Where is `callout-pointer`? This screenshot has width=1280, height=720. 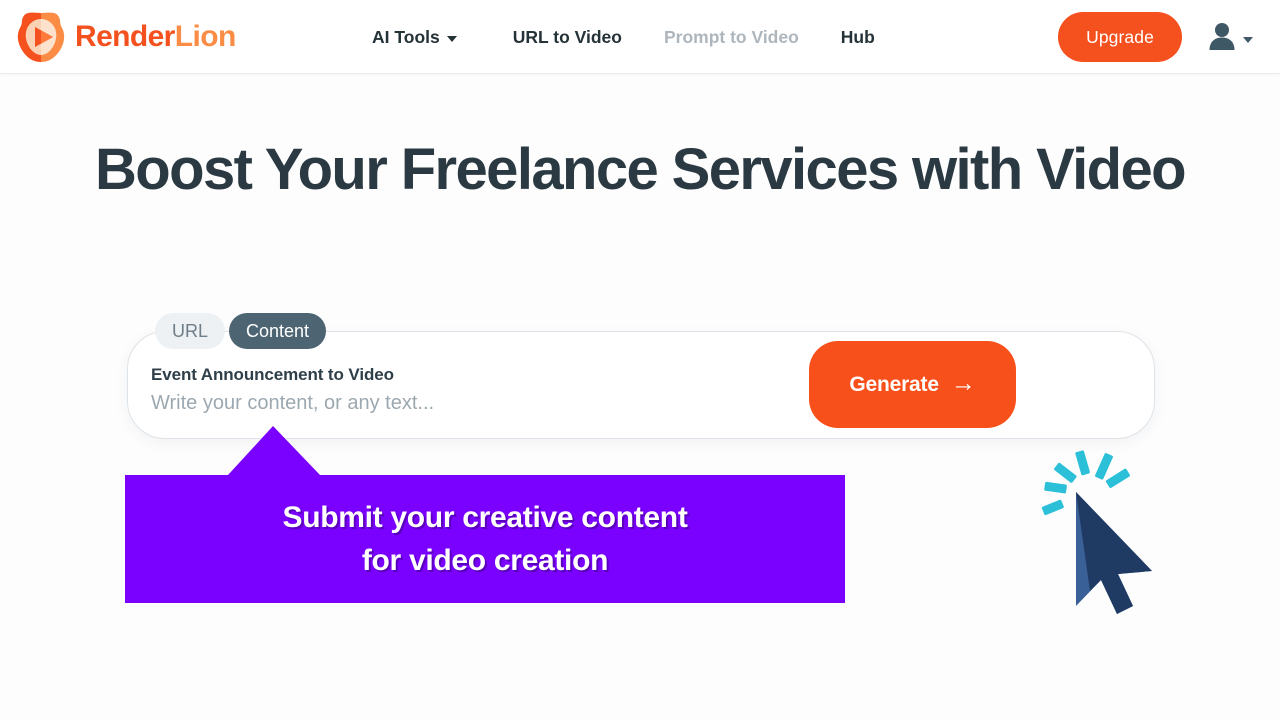
callout-pointer is located at coordinates (274, 450).